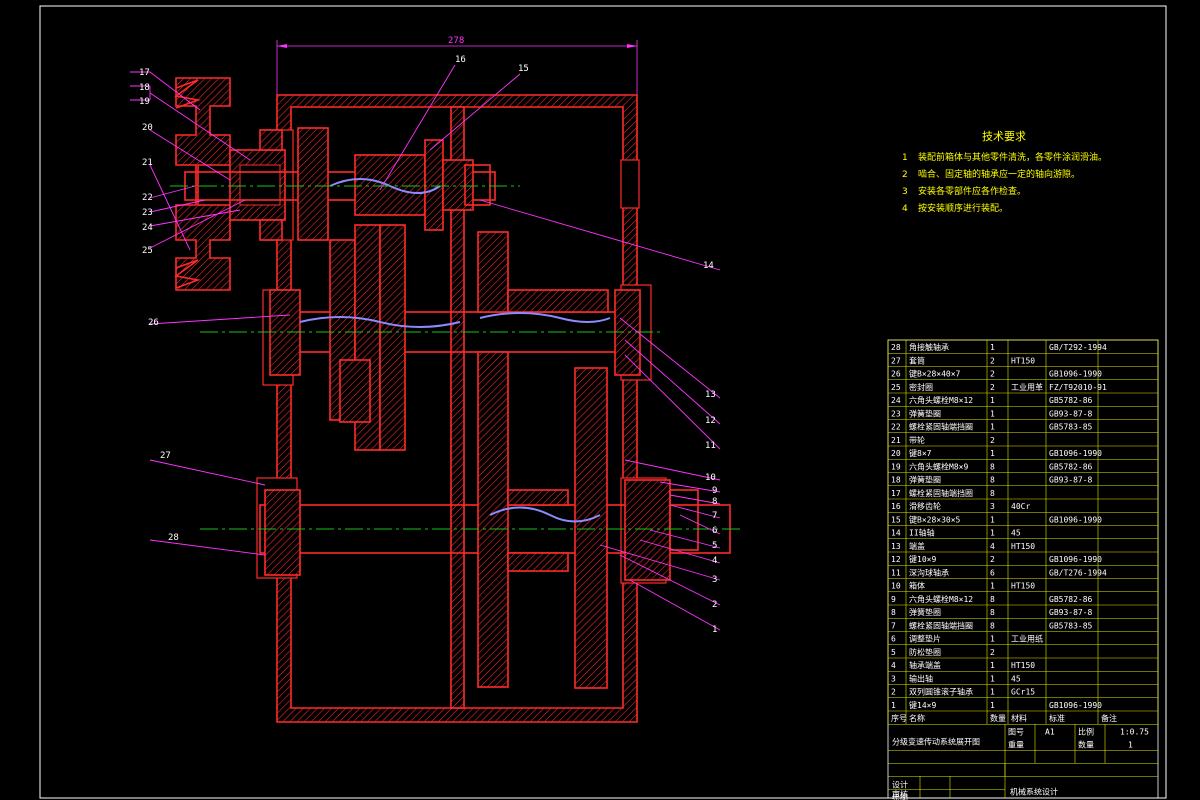  What do you see at coordinates (1071, 612) in the screenshot?
I see `bom-cell-standard: GB93-87-8` at bounding box center [1071, 612].